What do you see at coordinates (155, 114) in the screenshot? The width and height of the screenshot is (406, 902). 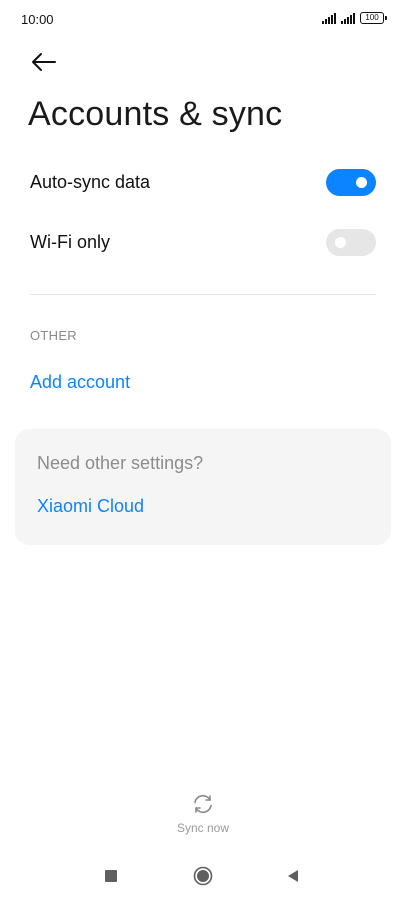 I see `page-title: Accounts & sync` at bounding box center [155, 114].